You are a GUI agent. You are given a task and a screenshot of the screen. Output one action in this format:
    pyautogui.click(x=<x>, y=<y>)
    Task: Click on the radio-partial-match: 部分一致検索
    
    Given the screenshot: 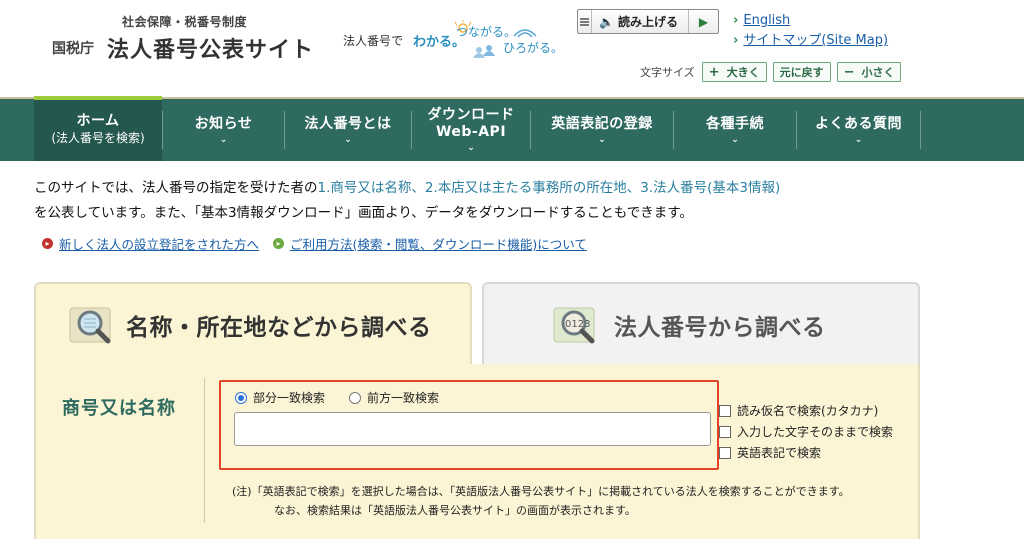 What is the action you would take?
    pyautogui.click(x=280, y=397)
    